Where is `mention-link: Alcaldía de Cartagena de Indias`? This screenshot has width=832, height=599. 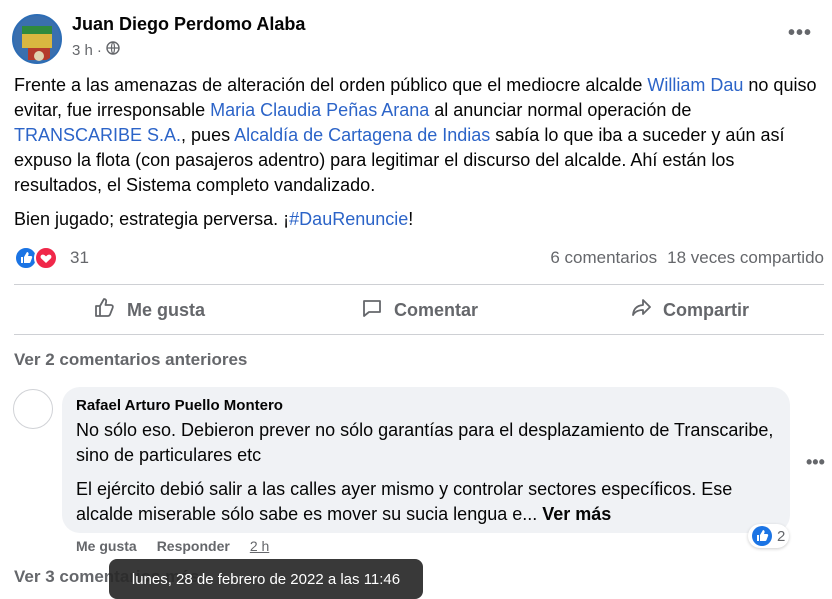
mention-link: Alcaldía de Cartagena de Indias is located at coordinates (362, 135).